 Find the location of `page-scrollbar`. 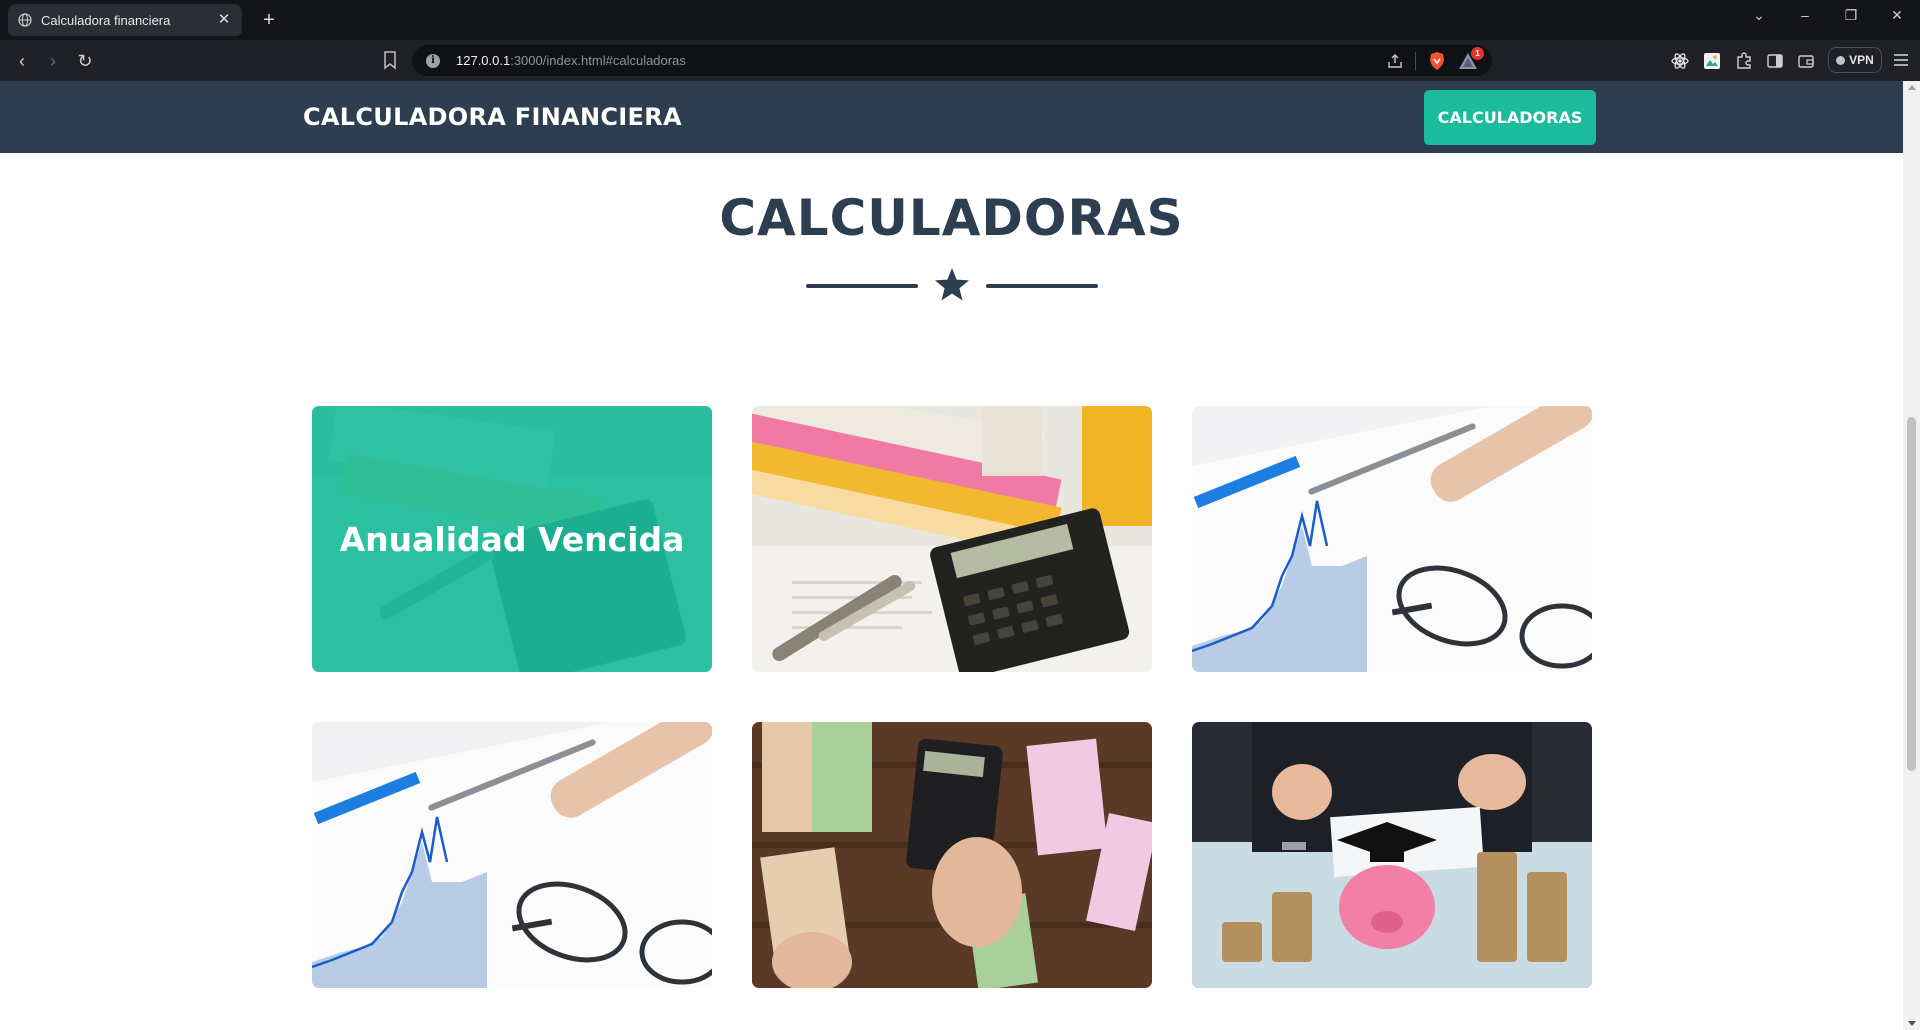

page-scrollbar is located at coordinates (1911, 555).